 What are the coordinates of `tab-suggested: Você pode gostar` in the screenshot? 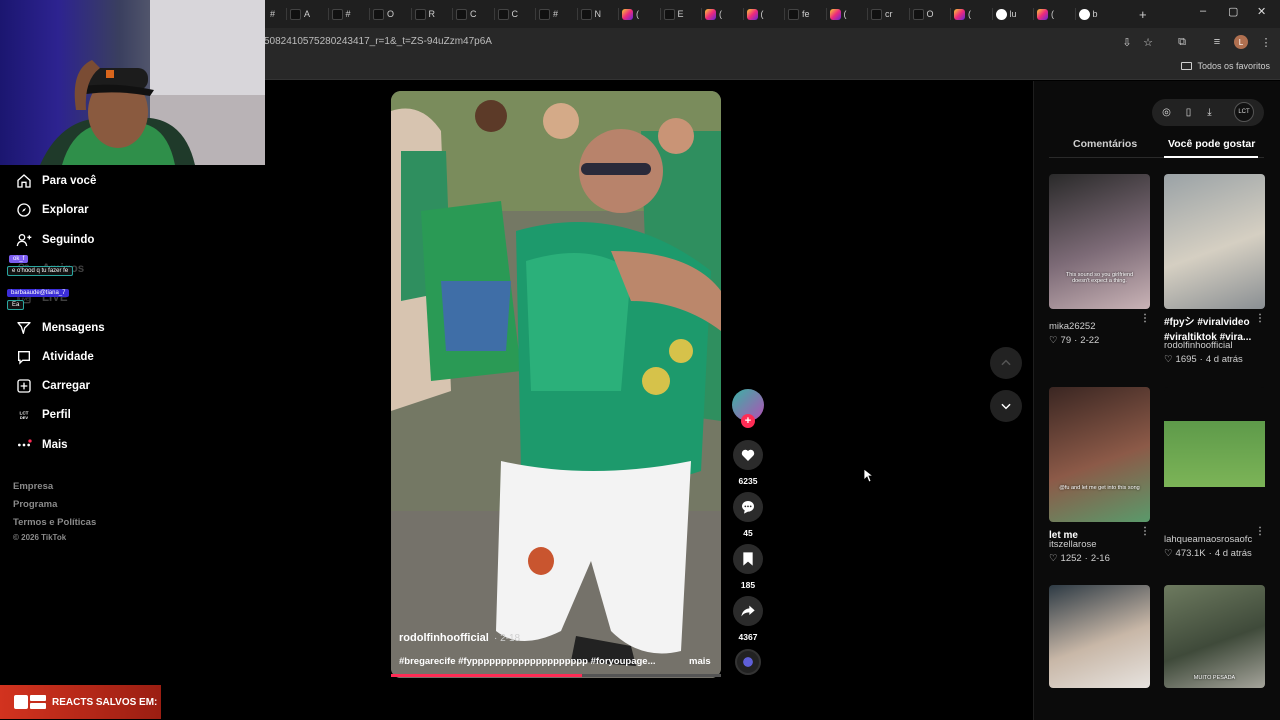 It's located at (1211, 144).